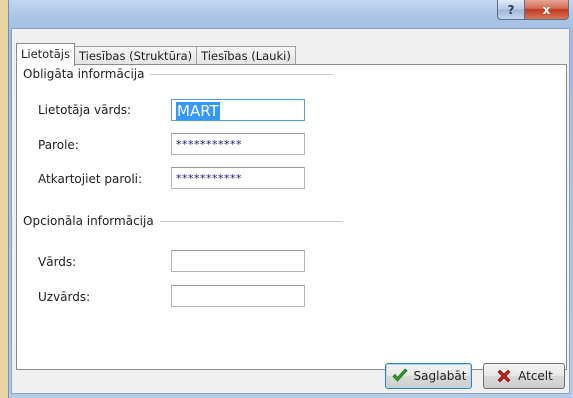  What do you see at coordinates (209, 178) in the screenshot?
I see `repeat-password-value: ***********` at bounding box center [209, 178].